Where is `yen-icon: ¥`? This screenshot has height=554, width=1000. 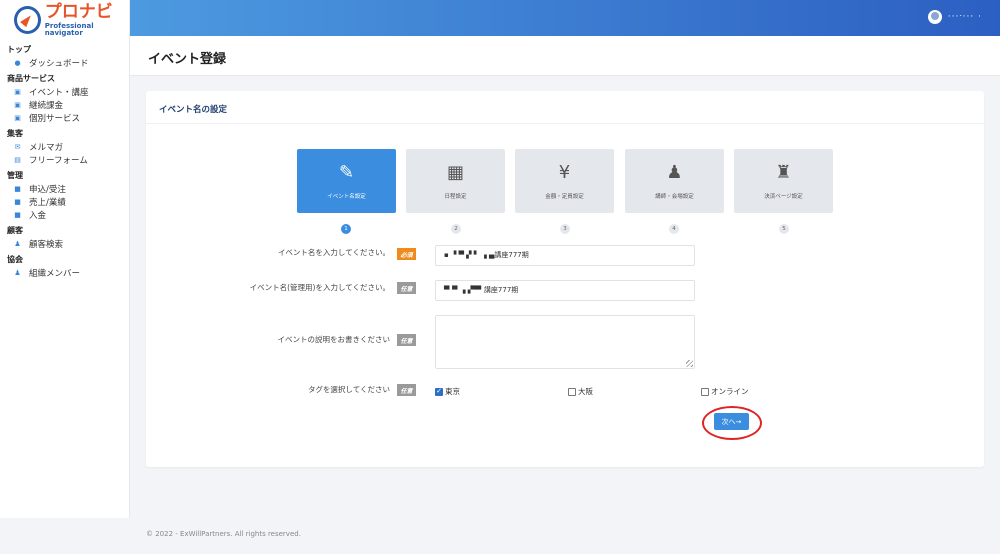
yen-icon: ¥ is located at coordinates (564, 172).